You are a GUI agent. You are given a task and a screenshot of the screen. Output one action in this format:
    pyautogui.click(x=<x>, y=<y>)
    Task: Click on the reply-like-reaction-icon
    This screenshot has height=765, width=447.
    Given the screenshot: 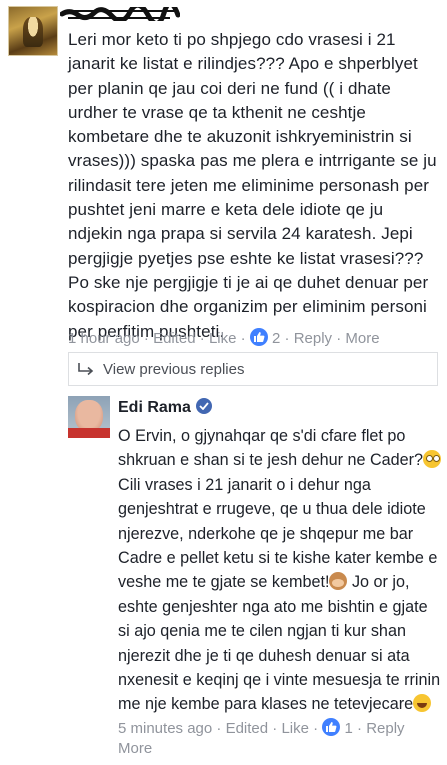 What is the action you would take?
    pyautogui.click(x=331, y=727)
    